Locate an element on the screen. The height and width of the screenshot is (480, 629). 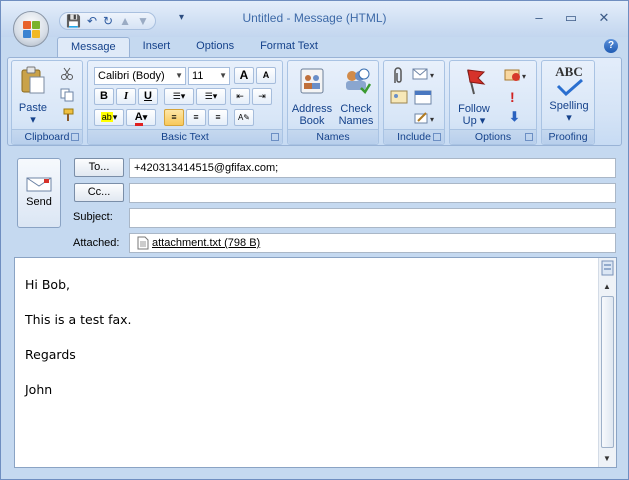
permission-icon: ▾ is located at coordinates (517, 75).